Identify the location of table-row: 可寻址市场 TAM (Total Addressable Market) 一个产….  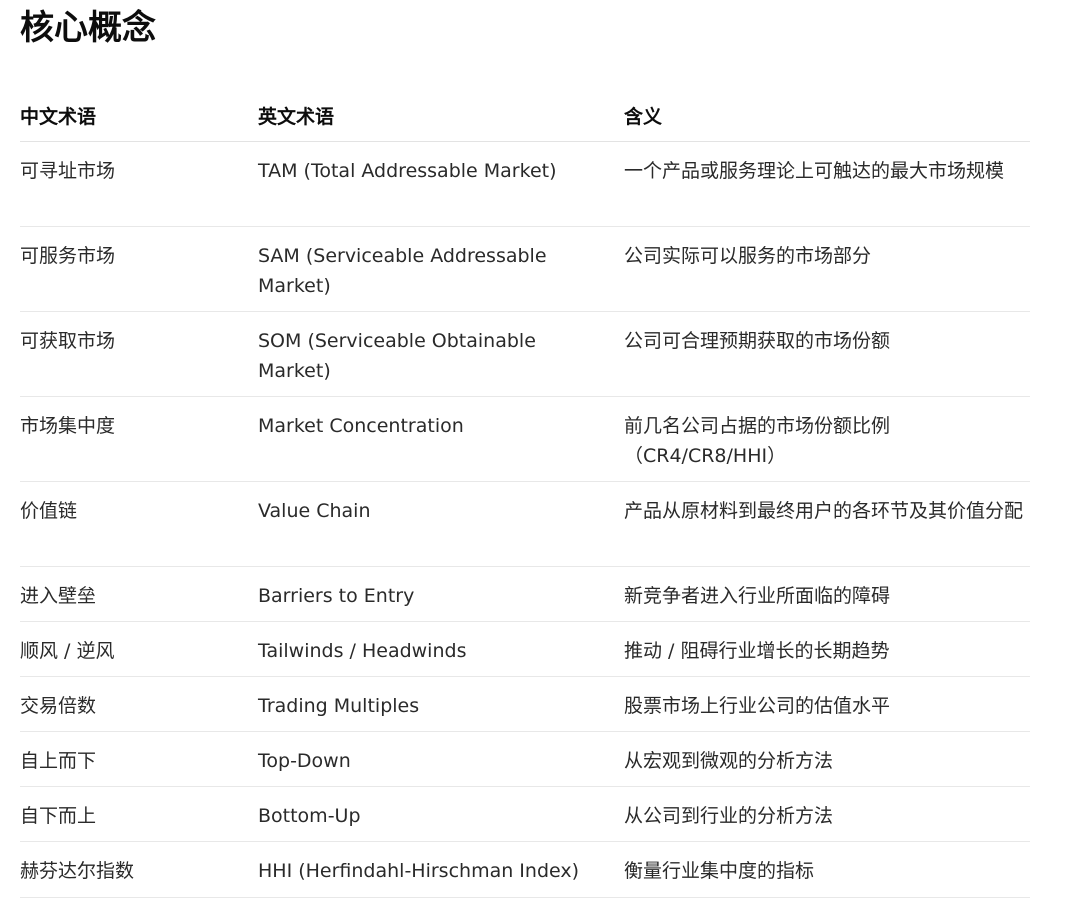
(525, 184).